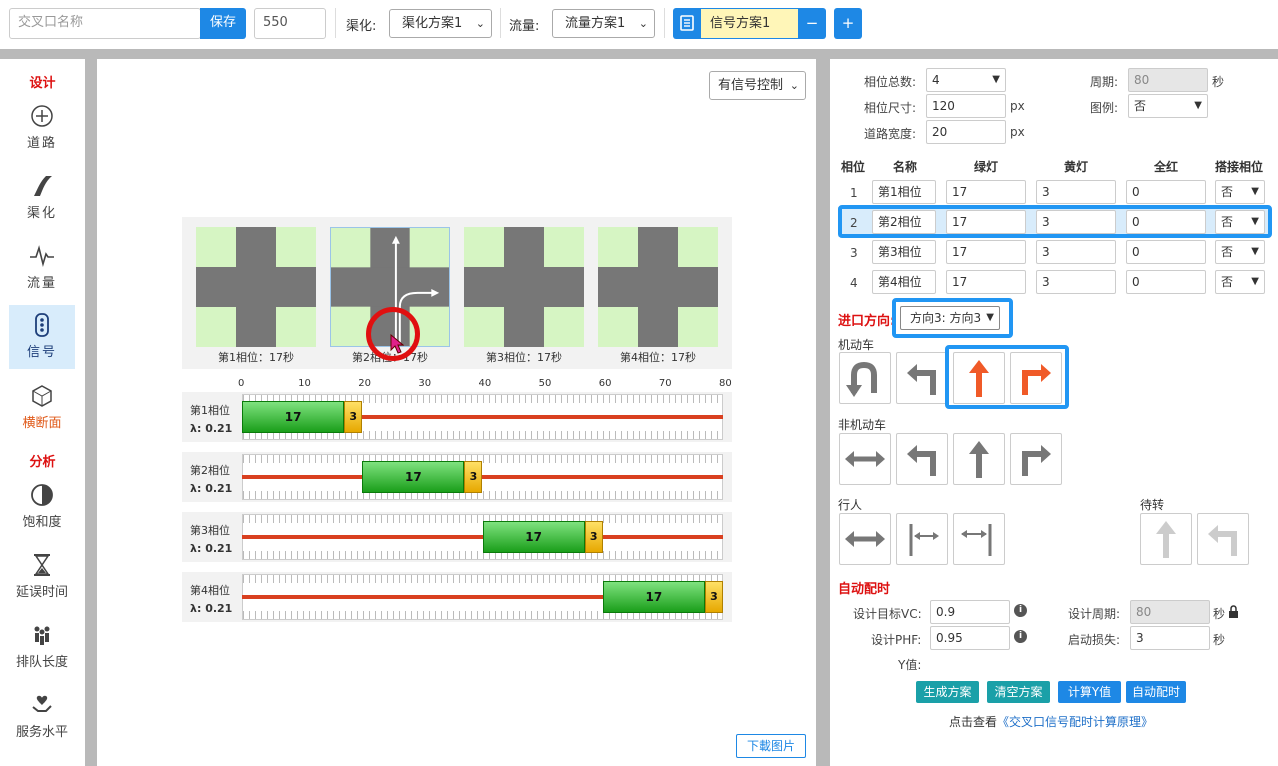 This screenshot has width=1278, height=766. I want to click on legend-select: 否 ▼, so click(1168, 106).